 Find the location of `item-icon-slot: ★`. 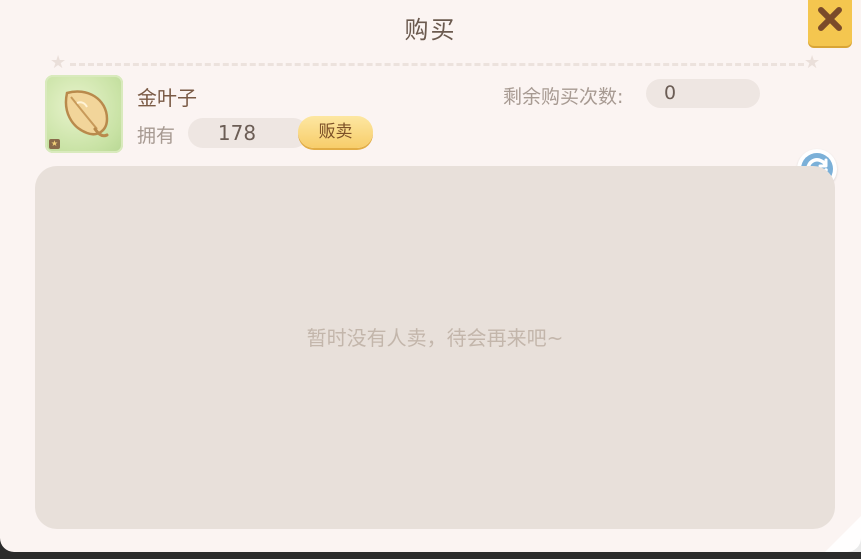

item-icon-slot: ★ is located at coordinates (84, 114).